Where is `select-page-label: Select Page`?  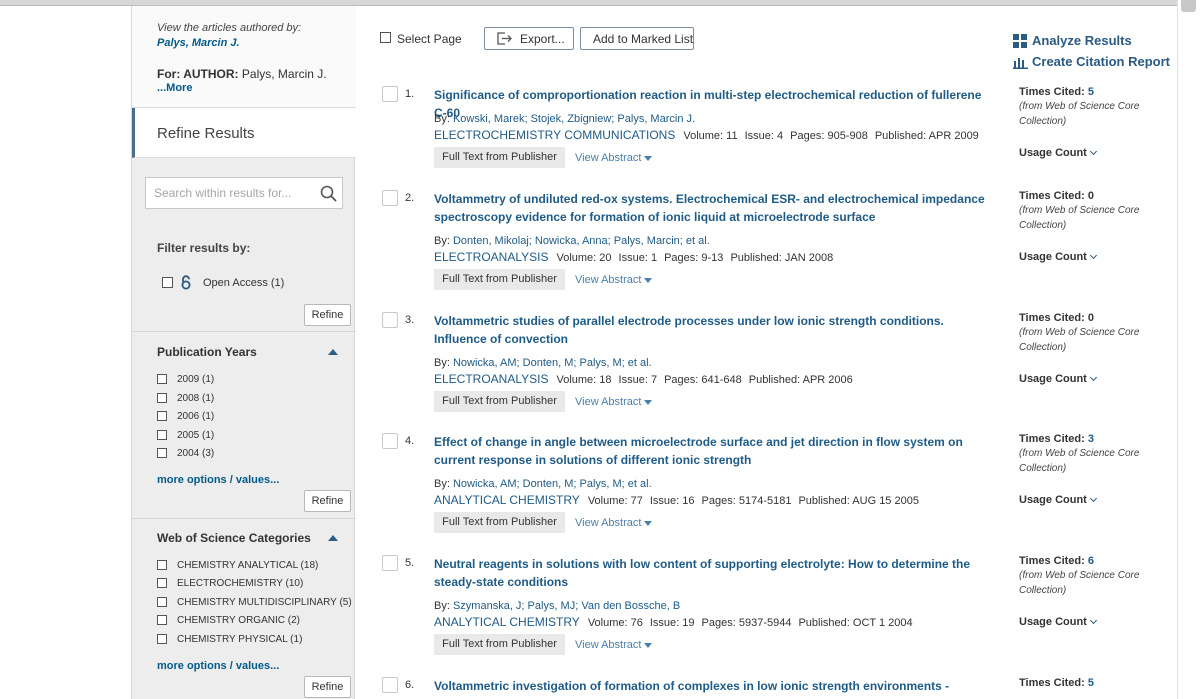
select-page-label: Select Page is located at coordinates (429, 39).